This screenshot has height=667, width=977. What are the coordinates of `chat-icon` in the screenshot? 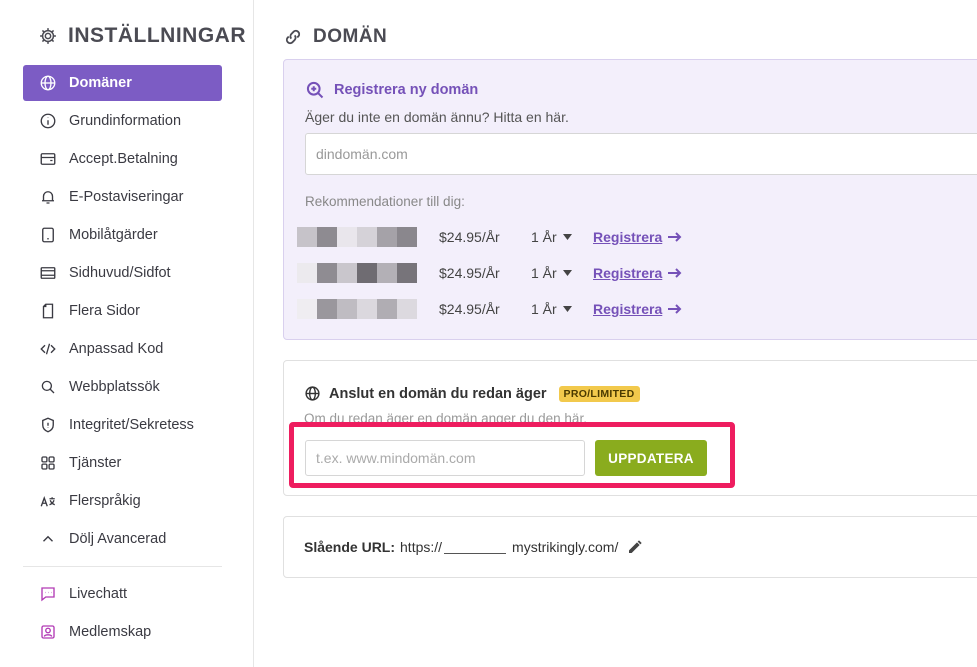 It's located at (48, 594).